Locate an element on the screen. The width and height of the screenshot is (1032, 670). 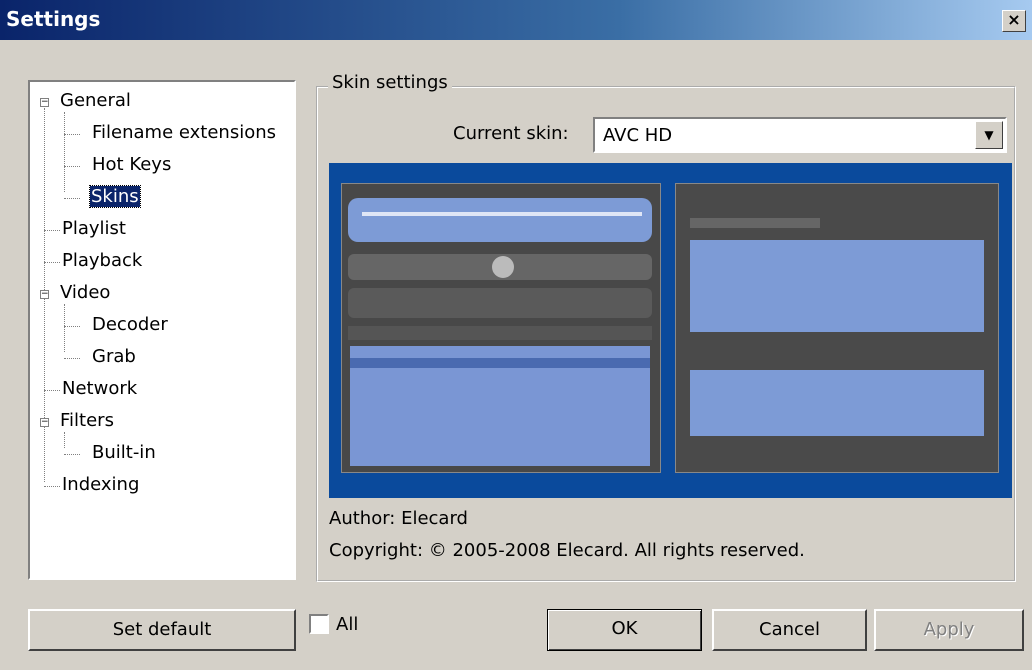
close-button: × is located at coordinates (1014, 21).